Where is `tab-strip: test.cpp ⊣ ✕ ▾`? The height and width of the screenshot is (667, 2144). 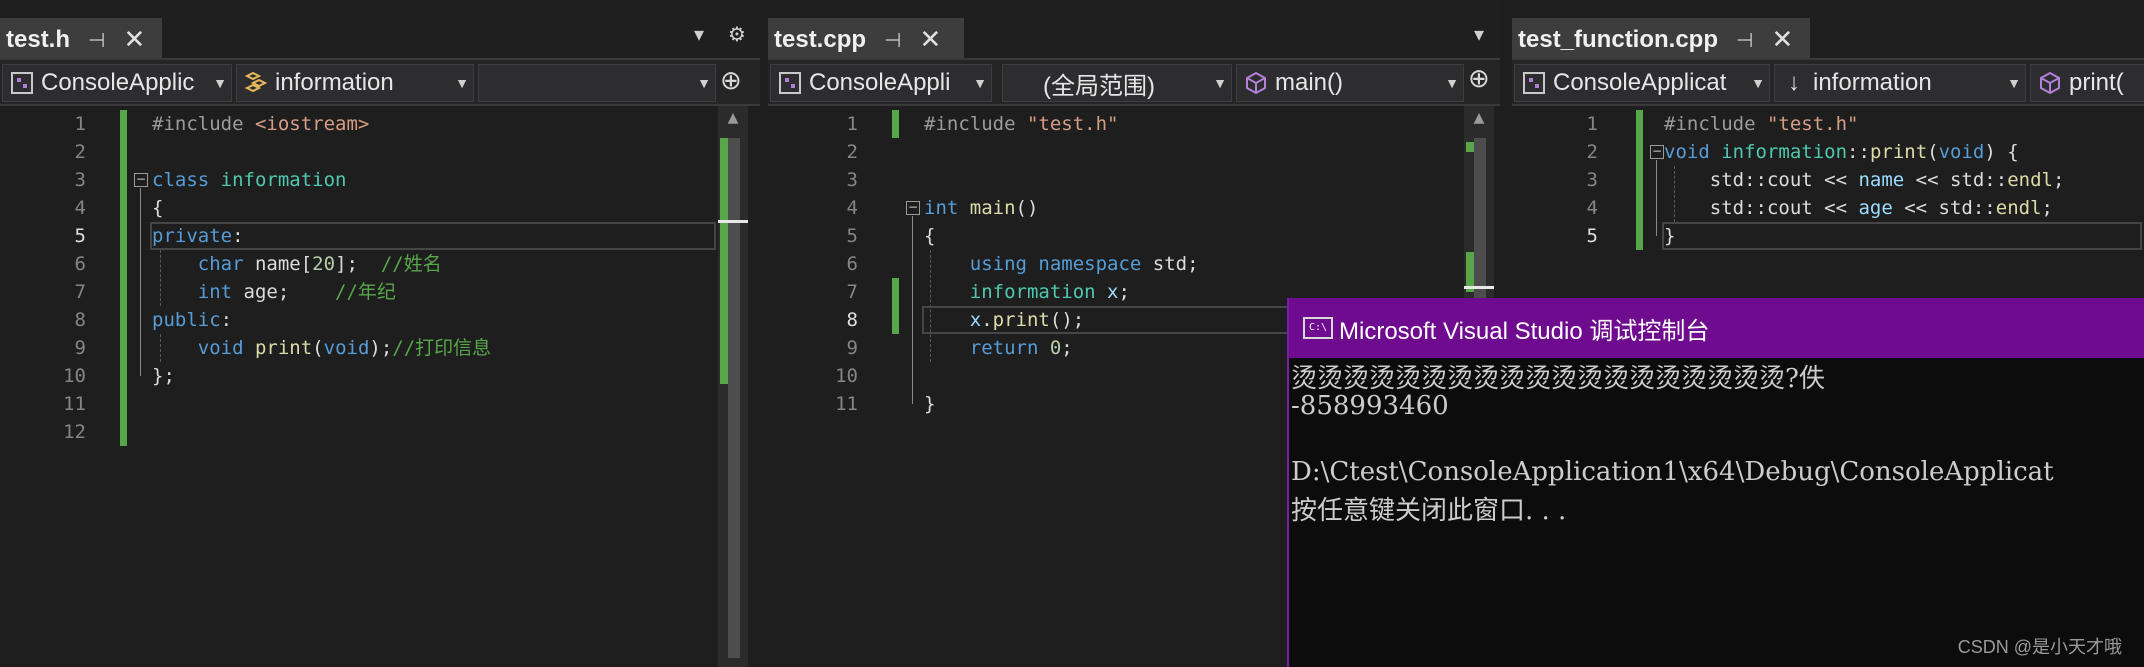
tab-strip: test.cpp ⊣ ✕ ▾ is located at coordinates (1134, 29).